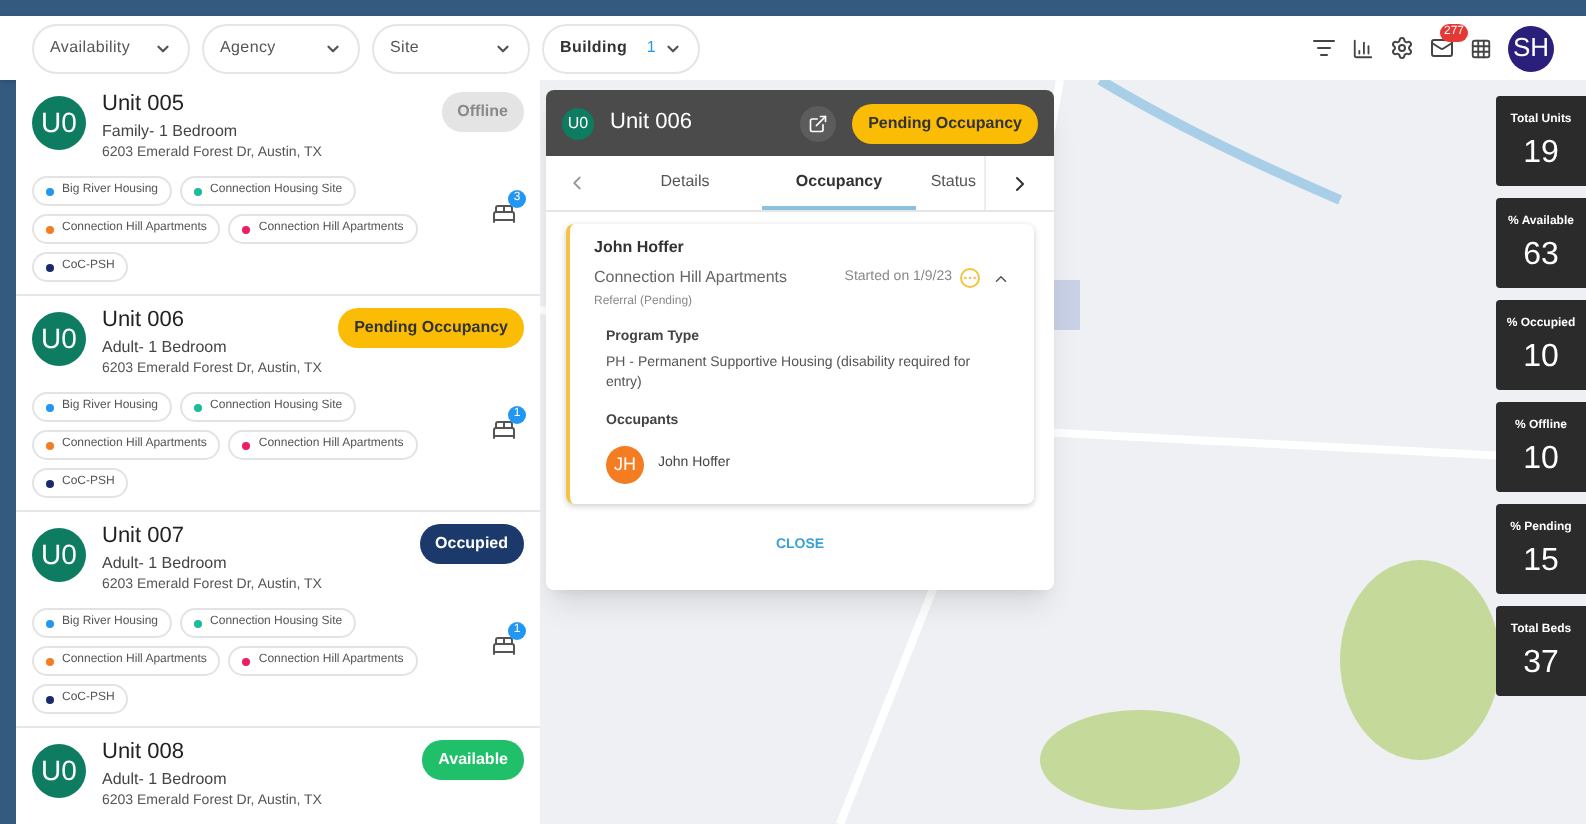  I want to click on settings-icon, so click(1402, 48).